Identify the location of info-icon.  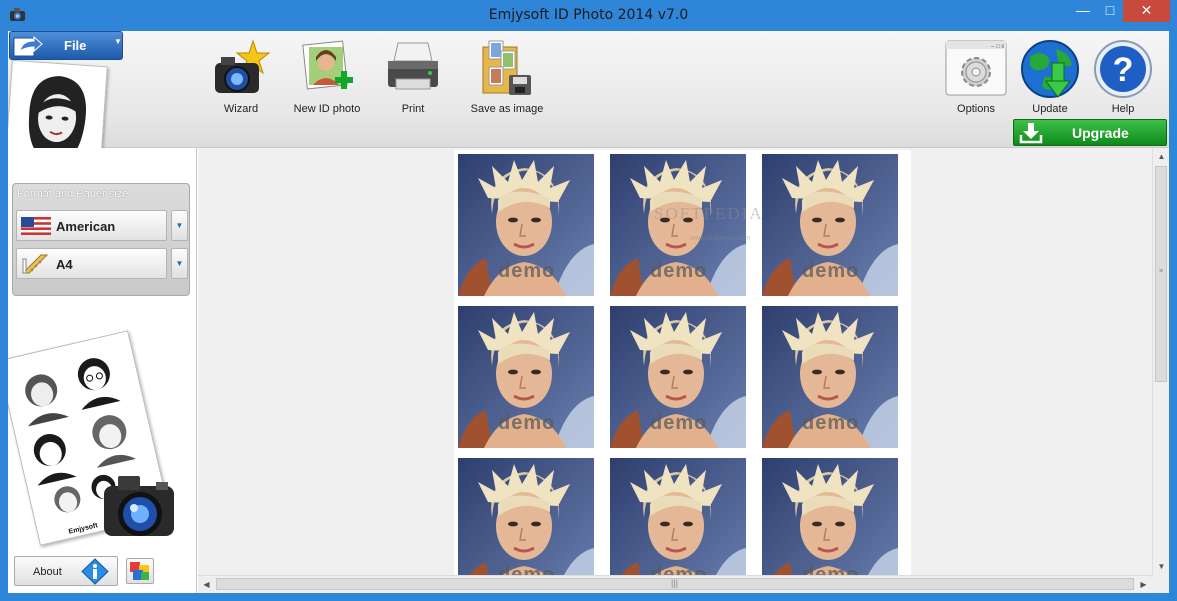
(95, 571).